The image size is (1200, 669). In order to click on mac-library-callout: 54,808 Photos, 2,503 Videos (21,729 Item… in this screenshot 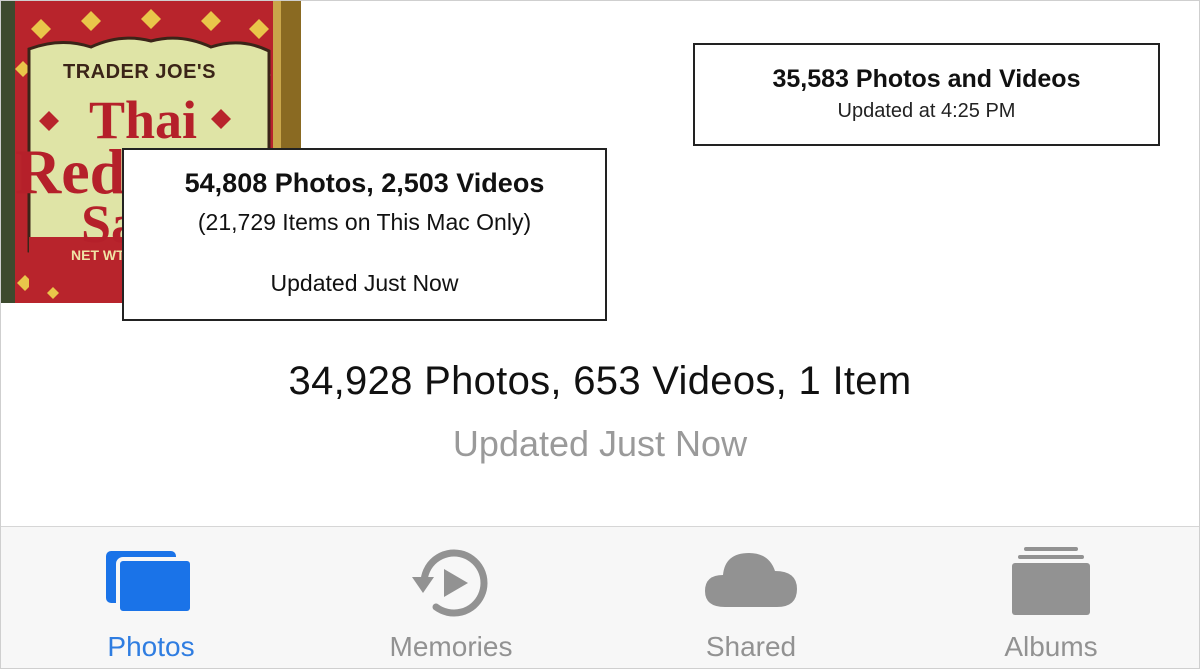, I will do `click(364, 234)`.